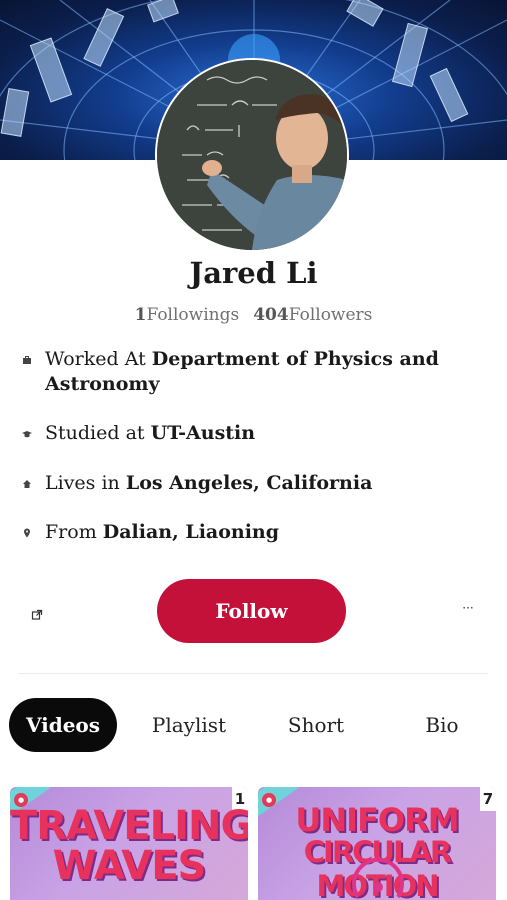 Image resolution: width=507 pixels, height=900 pixels. What do you see at coordinates (271, 315) in the screenshot?
I see `followers-count: 404` at bounding box center [271, 315].